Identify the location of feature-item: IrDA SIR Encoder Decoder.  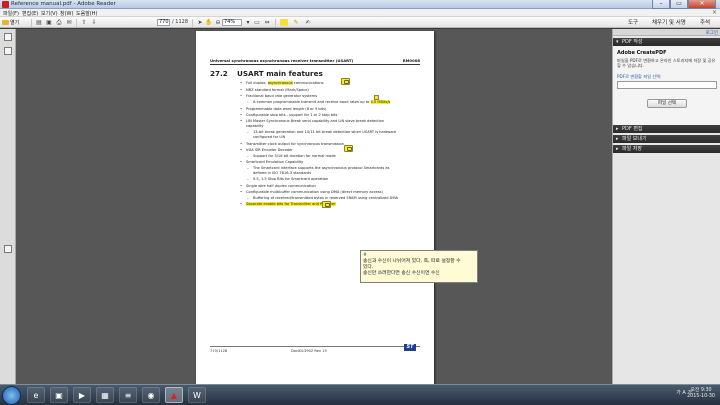
(266, 150).